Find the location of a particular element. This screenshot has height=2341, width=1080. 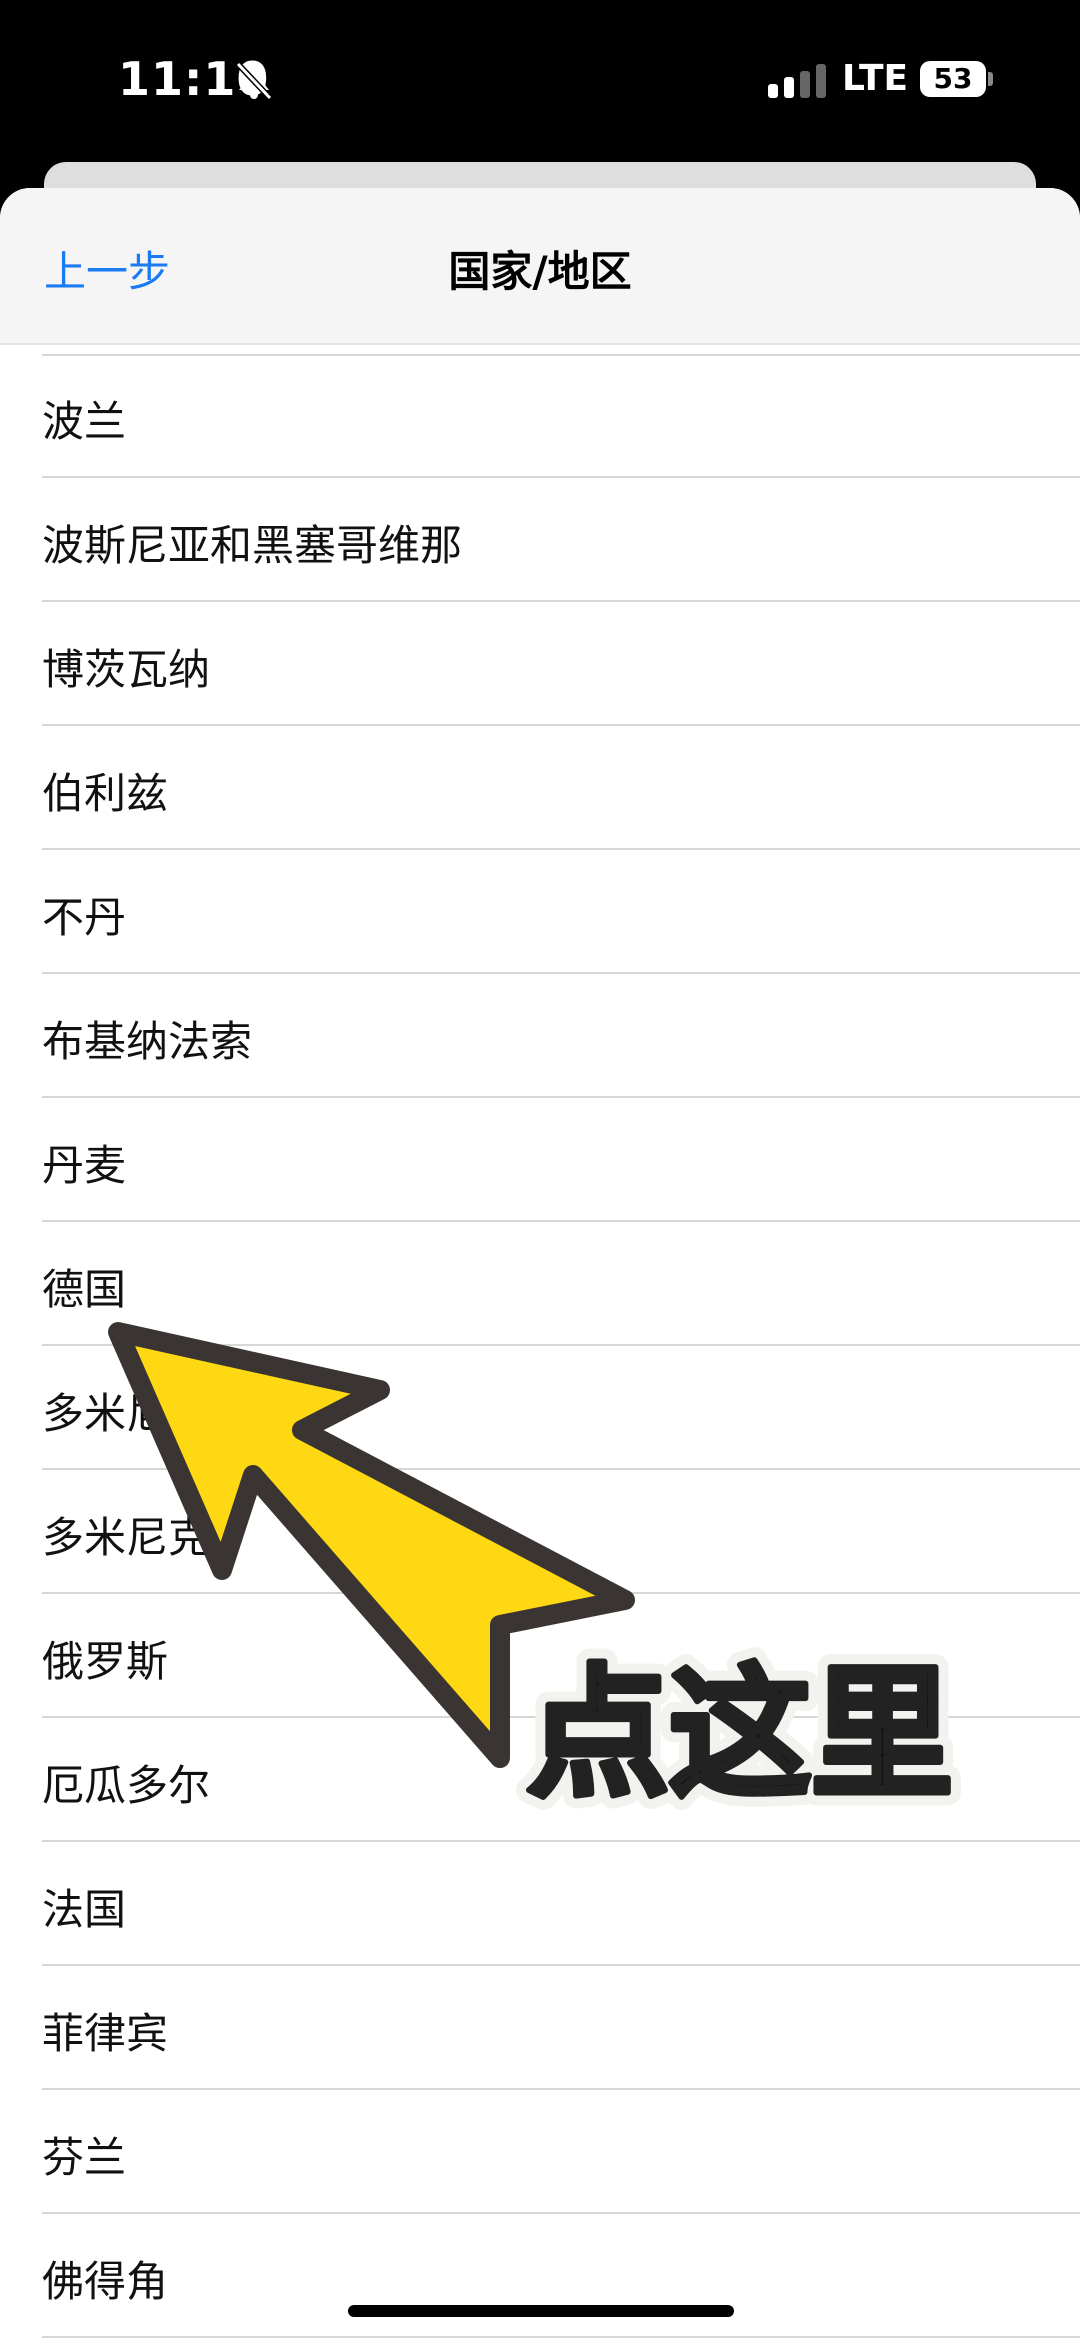

list-item: 法国 is located at coordinates (540, 1904).